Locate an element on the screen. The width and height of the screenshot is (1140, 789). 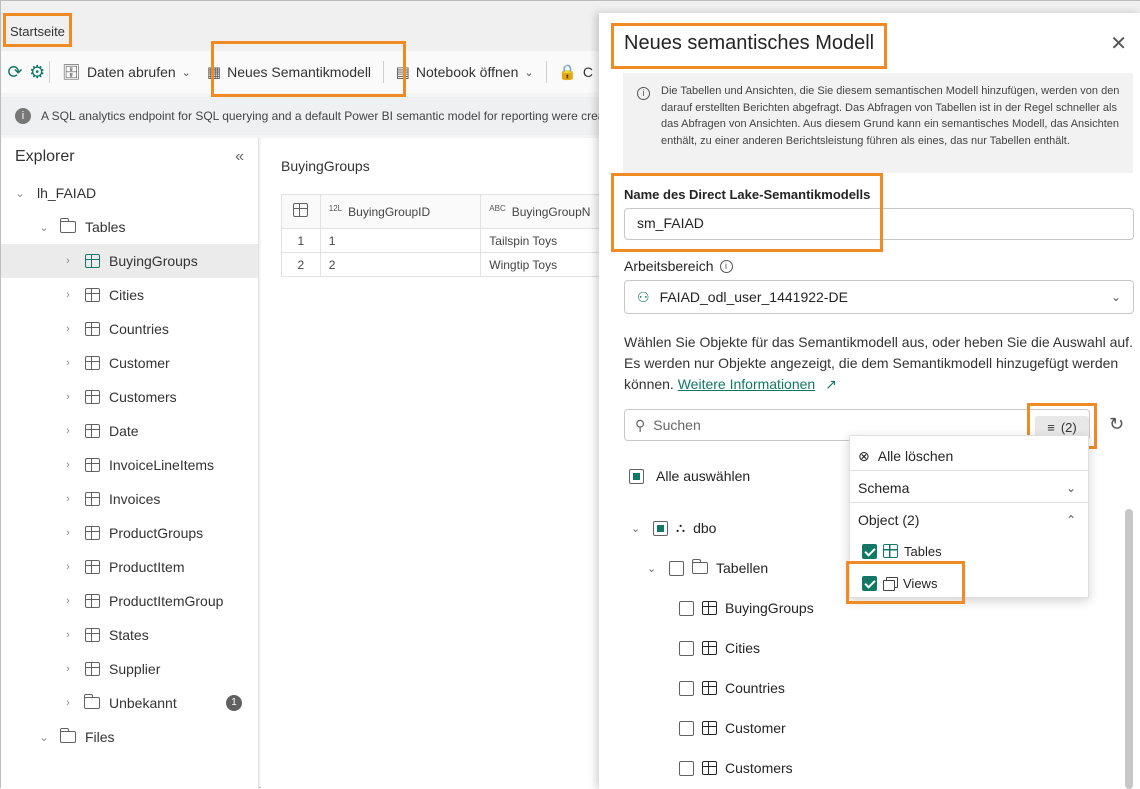
row-number: 1 is located at coordinates (301, 240).